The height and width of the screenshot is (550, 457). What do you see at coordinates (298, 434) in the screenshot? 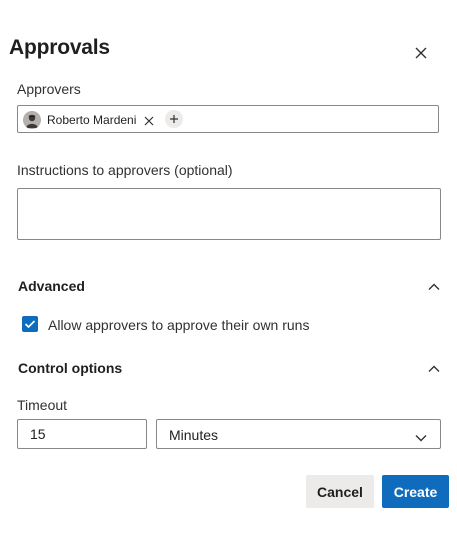
I see `timeout-unit-select: Minutes` at bounding box center [298, 434].